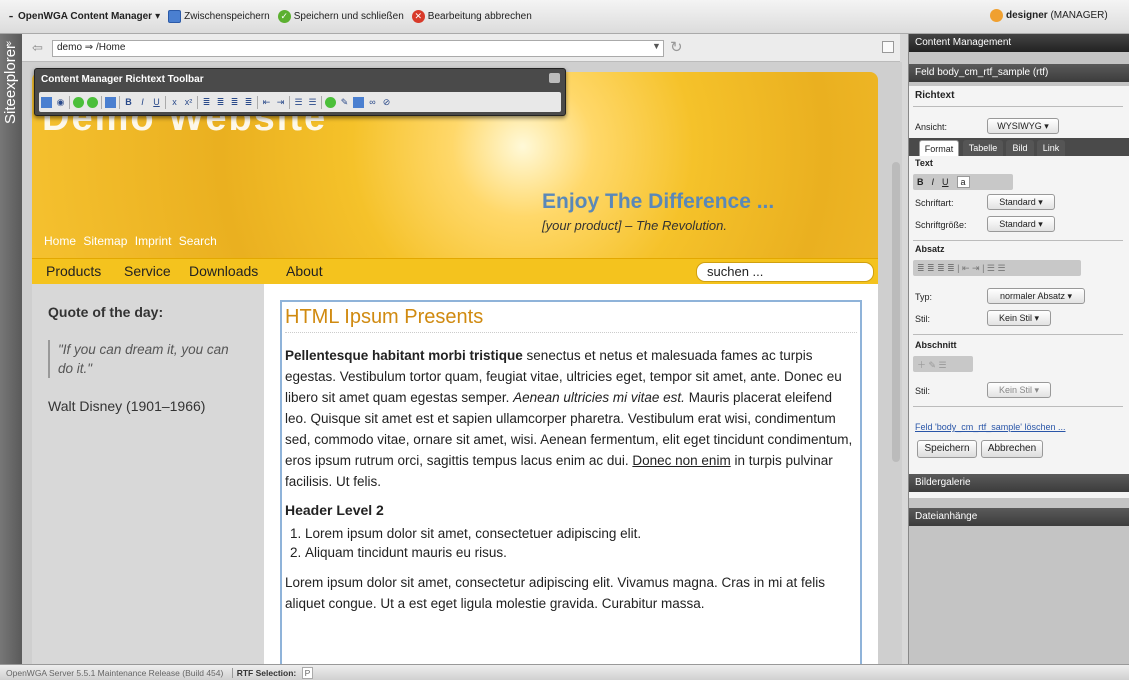 This screenshot has width=1129, height=680. I want to click on url-field: demo ⇒ /Home, so click(358, 48).